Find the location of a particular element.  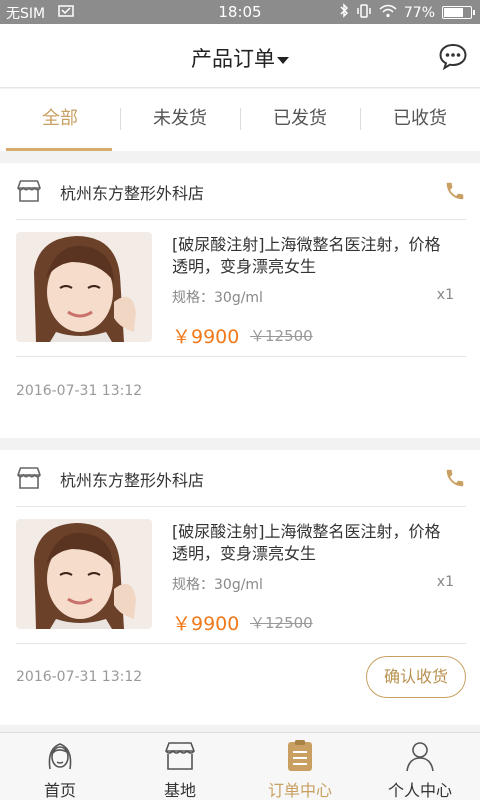

chat-bubble-icon is located at coordinates (453, 57).